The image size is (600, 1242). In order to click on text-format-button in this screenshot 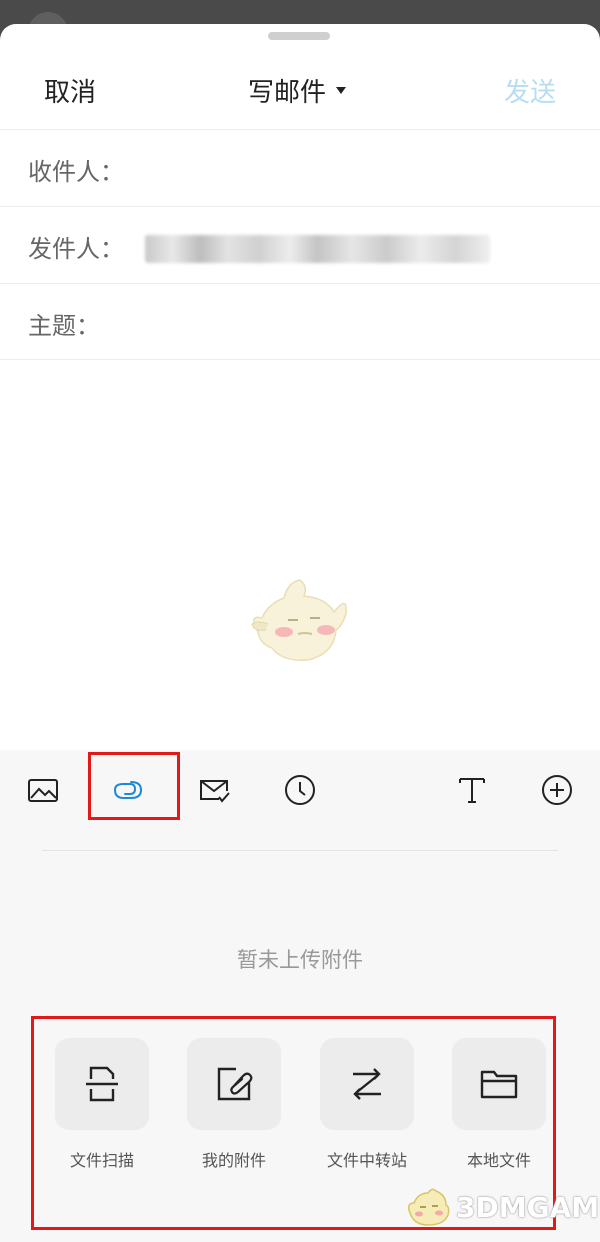, I will do `click(472, 790)`.